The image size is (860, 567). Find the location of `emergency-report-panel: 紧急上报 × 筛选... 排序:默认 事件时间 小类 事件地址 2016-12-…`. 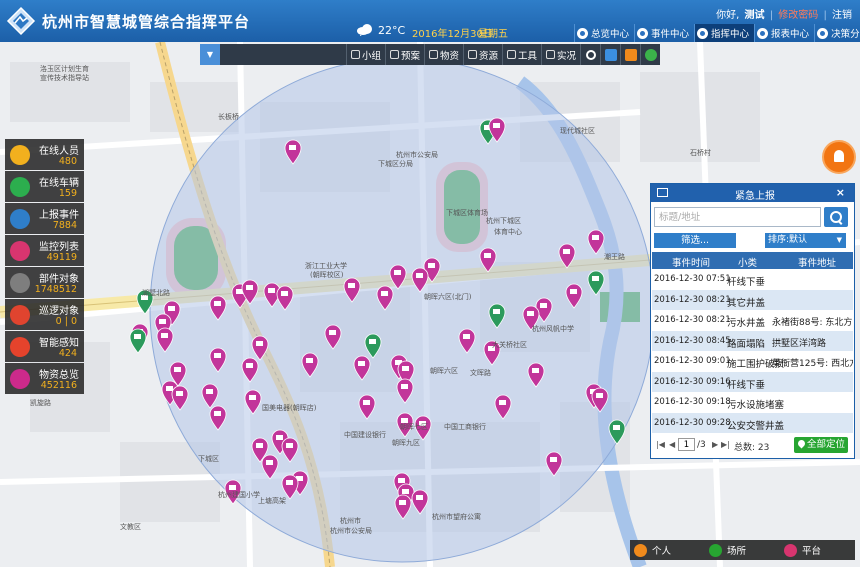

emergency-report-panel: 紧急上报 × 筛选... 排序:默认 事件时间 小类 事件地址 2016-12-… is located at coordinates (752, 321).